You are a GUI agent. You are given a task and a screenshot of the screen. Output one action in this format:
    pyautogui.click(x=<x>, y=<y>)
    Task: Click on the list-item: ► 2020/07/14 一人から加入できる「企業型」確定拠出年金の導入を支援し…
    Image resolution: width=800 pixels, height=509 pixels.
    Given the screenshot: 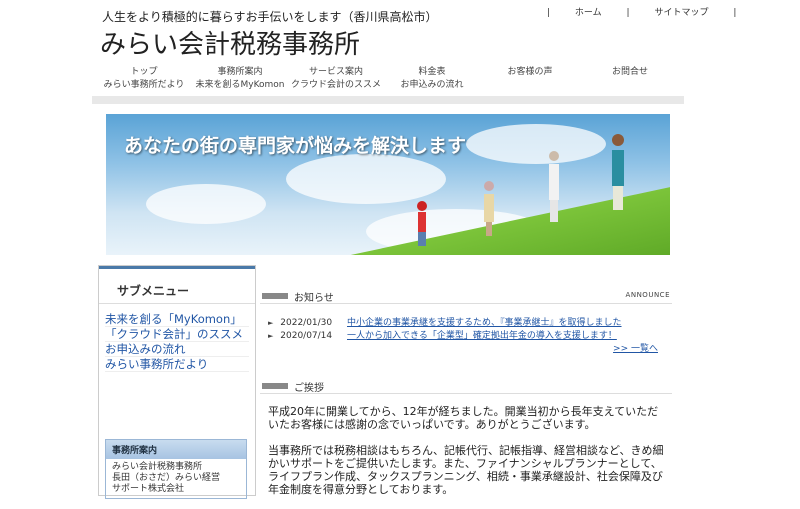 What is the action you would take?
    pyautogui.click(x=445, y=336)
    